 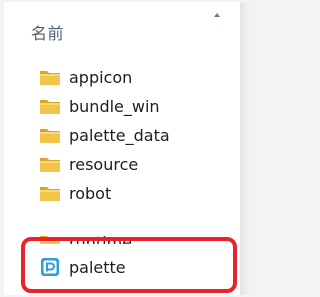 What do you see at coordinates (47, 32) in the screenshot?
I see `column-header-name: 名前` at bounding box center [47, 32].